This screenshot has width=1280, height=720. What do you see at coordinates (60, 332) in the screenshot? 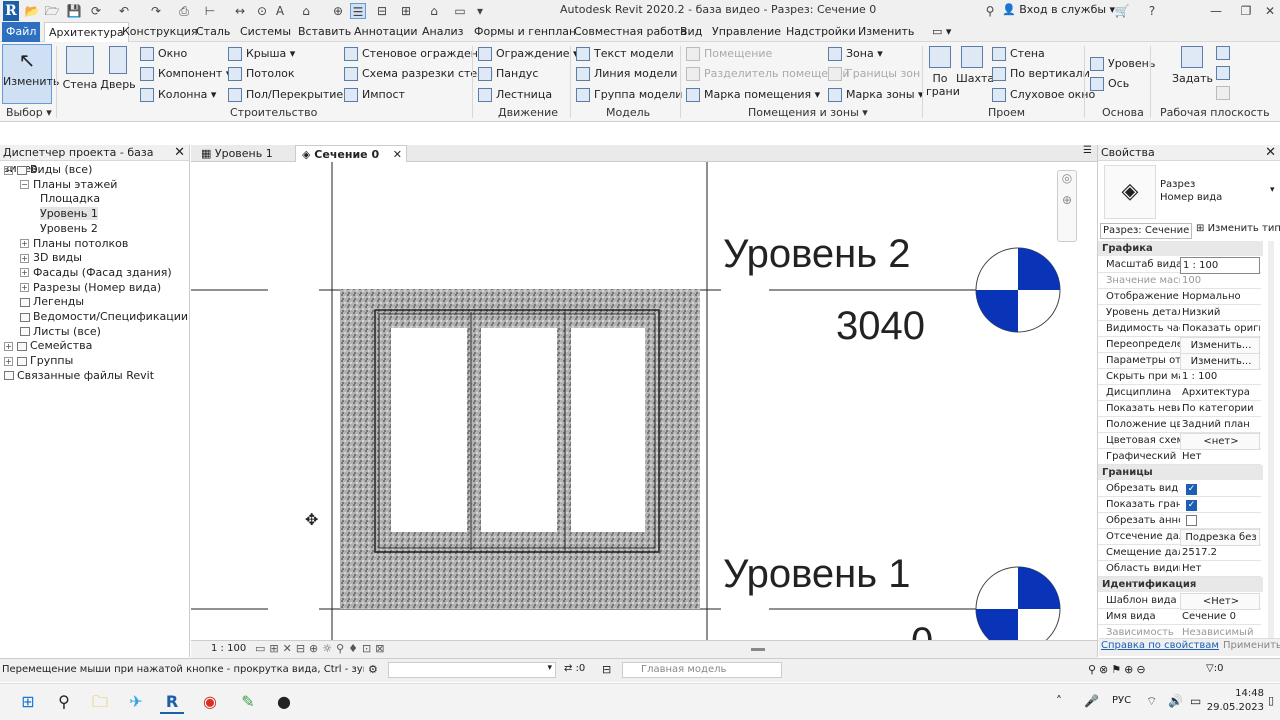
I see `browser-item: Листы (все)` at bounding box center [60, 332].